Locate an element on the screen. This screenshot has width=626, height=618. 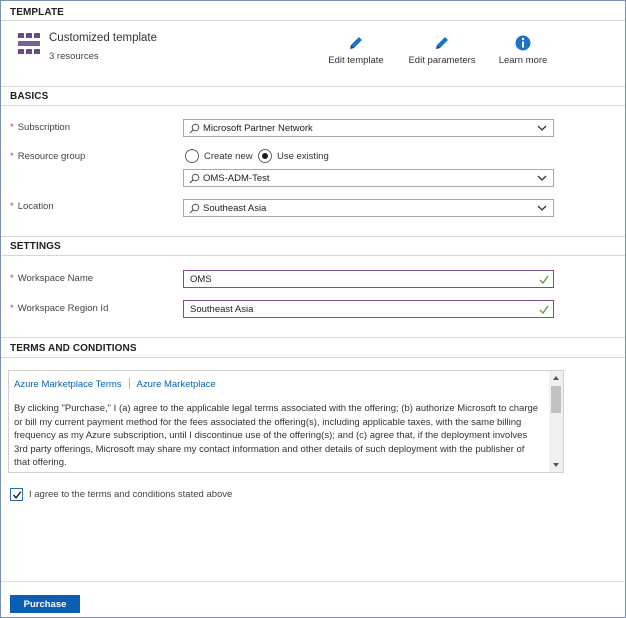
scroll-down-icon is located at coordinates (556, 465).